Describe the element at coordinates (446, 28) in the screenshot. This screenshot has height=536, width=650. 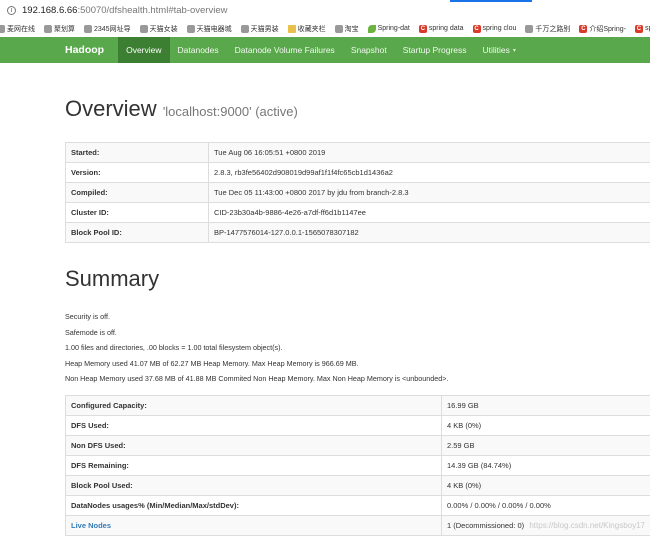
I see `bookmark-label: spring data` at that location.